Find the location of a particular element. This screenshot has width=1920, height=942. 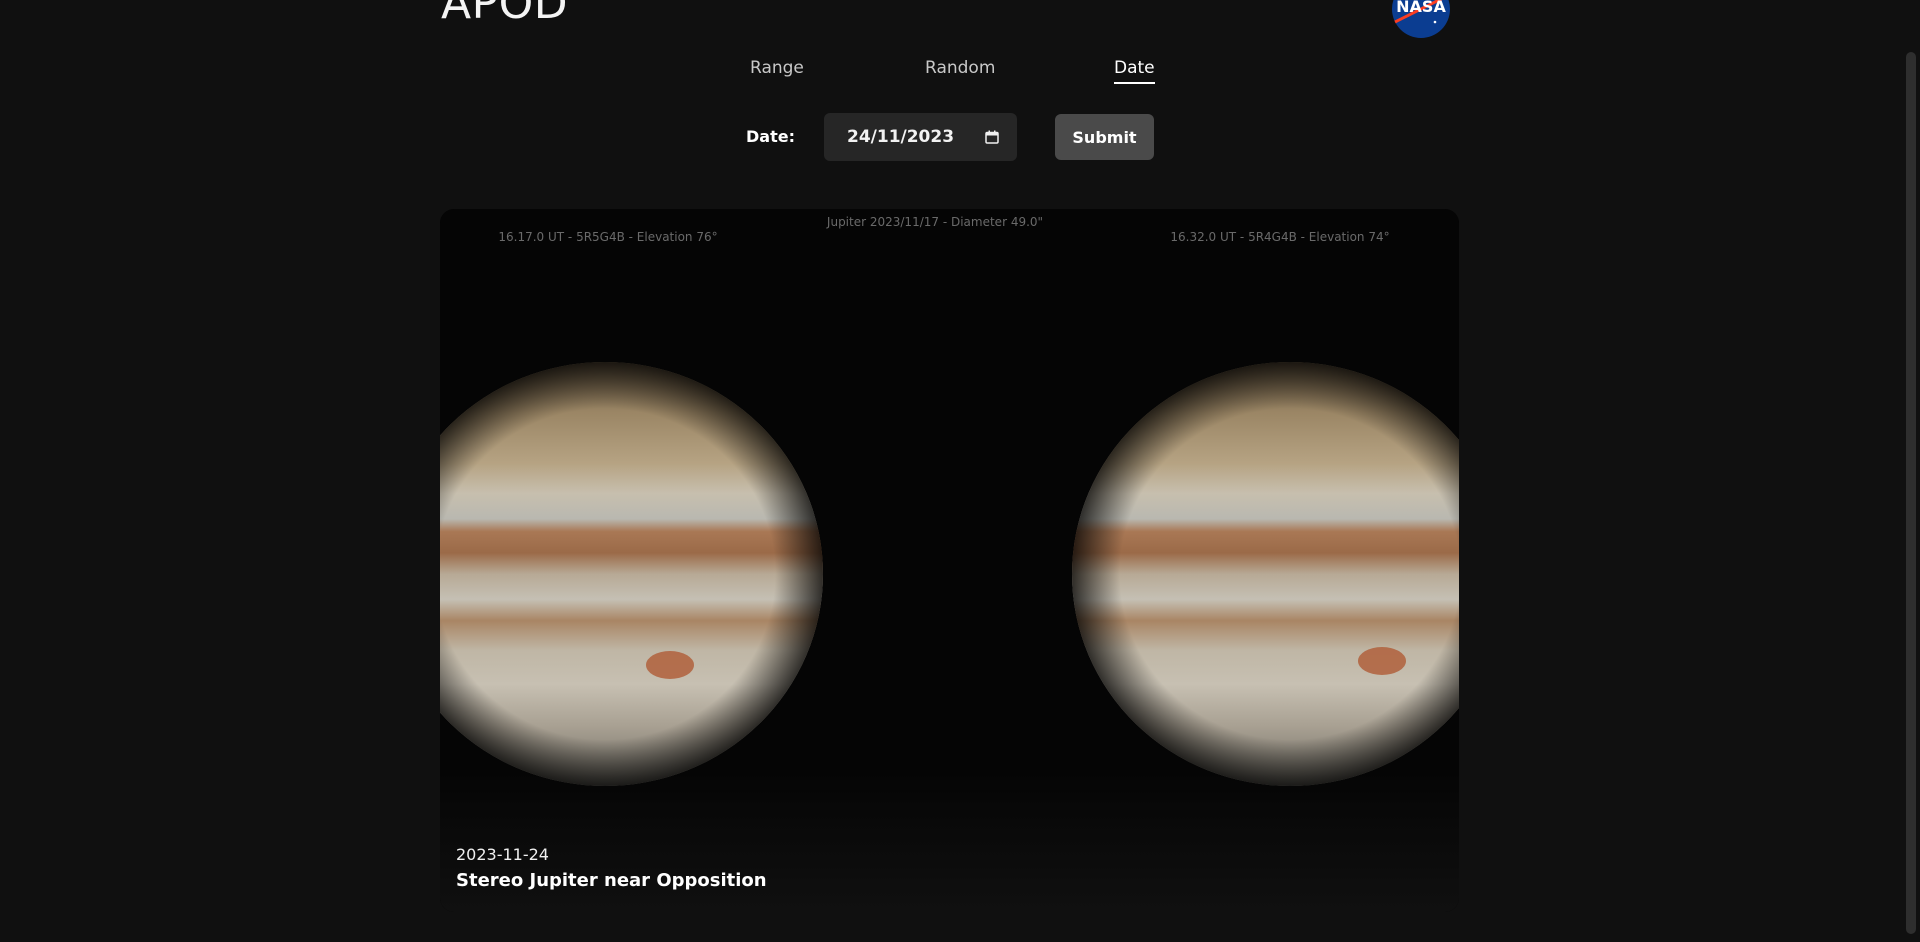

card-overlay is located at coordinates (949, 842).